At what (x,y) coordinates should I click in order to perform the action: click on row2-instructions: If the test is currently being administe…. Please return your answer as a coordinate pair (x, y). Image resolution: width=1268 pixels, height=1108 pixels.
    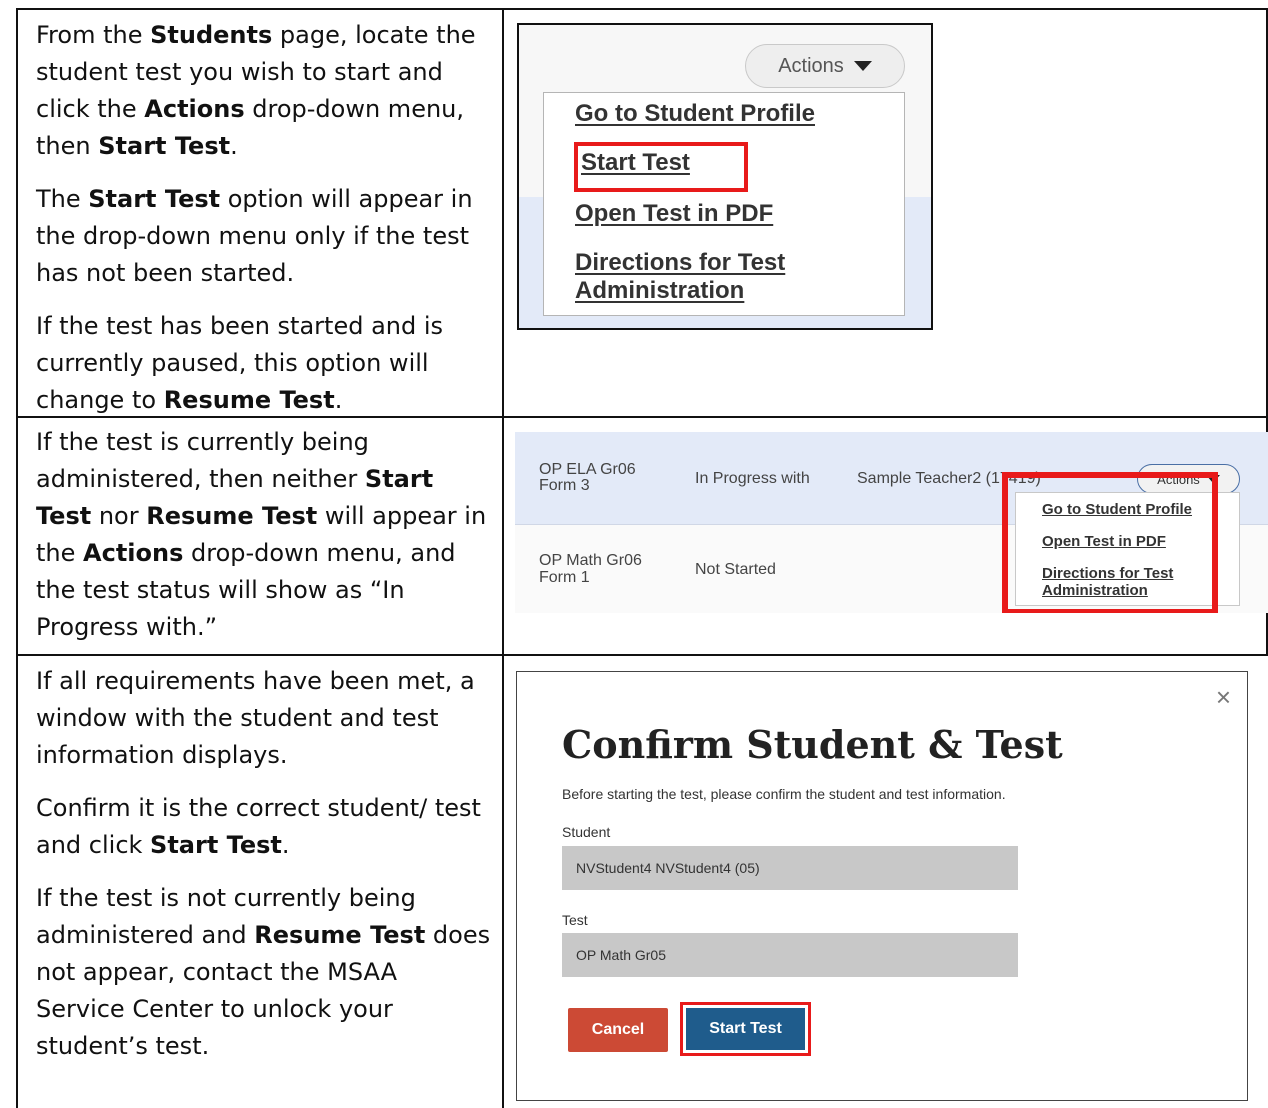
    Looking at the image, I should click on (263, 543).